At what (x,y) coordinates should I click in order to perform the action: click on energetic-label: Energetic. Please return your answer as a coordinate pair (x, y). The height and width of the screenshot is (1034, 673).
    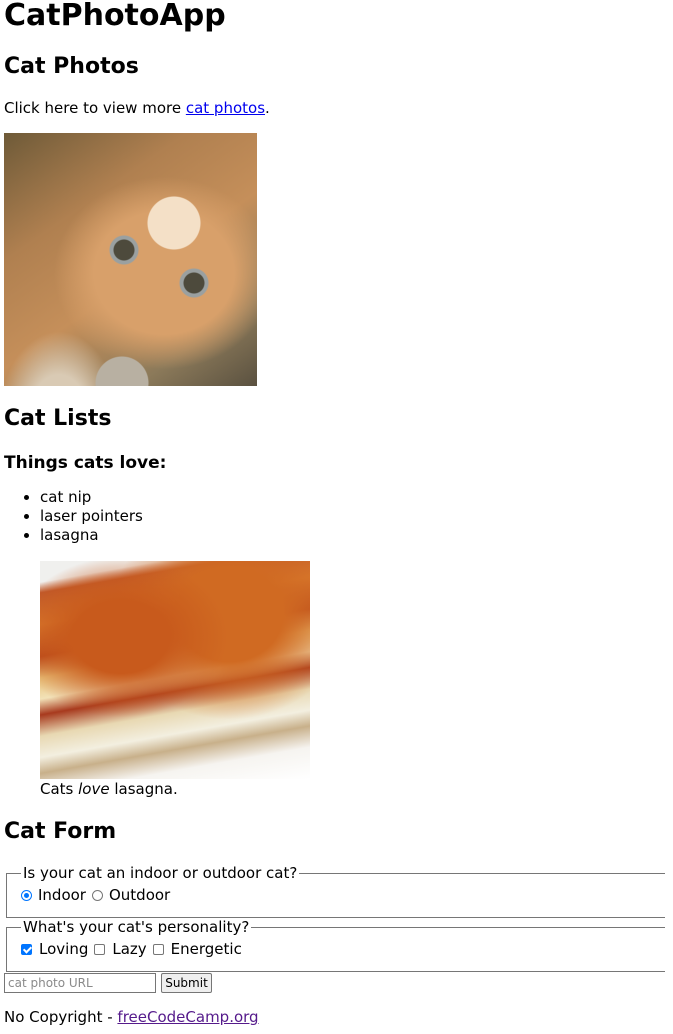
    Looking at the image, I should click on (206, 949).